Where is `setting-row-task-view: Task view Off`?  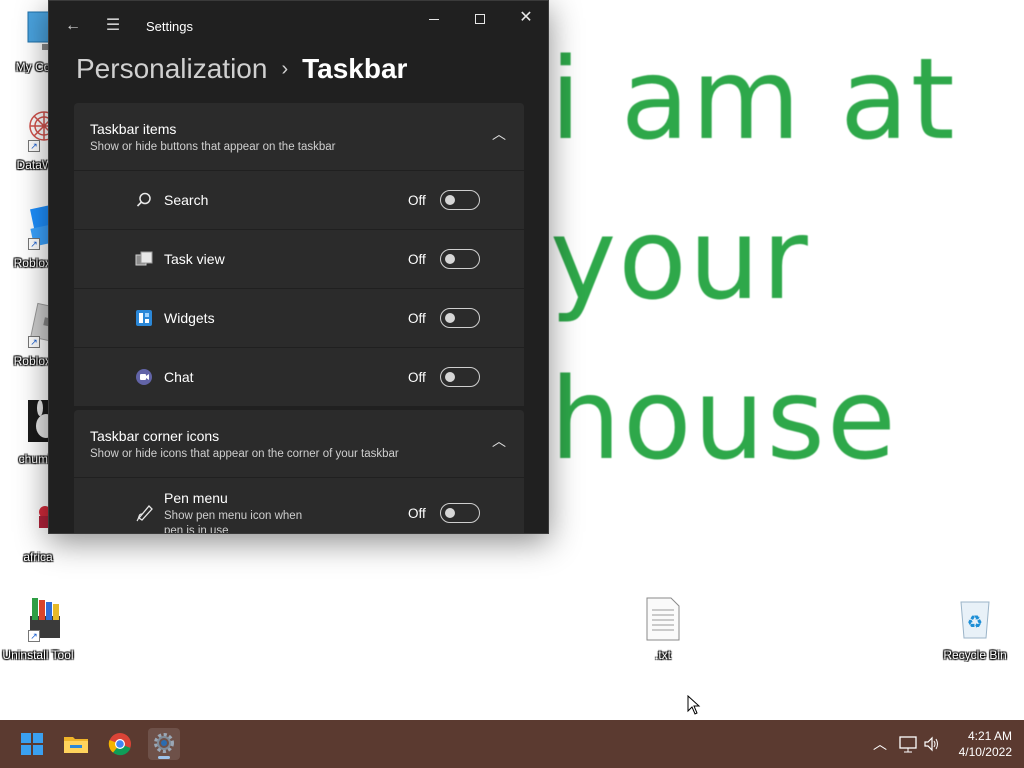
setting-row-task-view: Task view Off is located at coordinates (299, 259).